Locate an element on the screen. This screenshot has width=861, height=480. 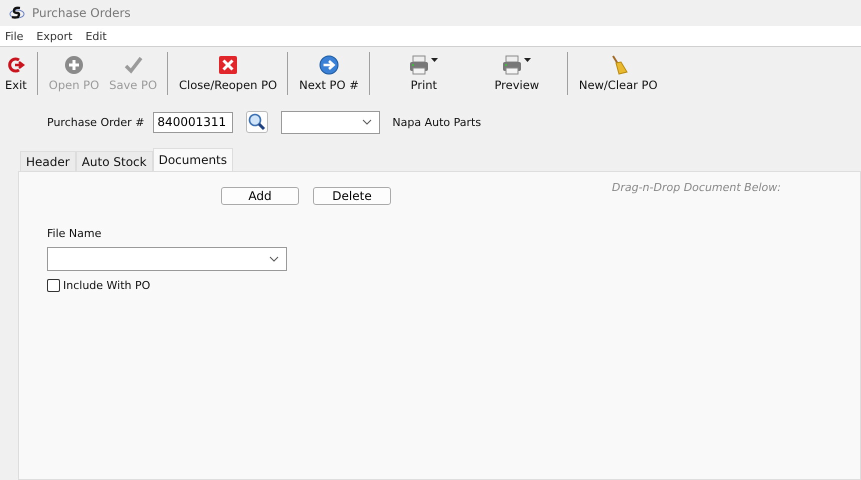
search-button is located at coordinates (257, 122).